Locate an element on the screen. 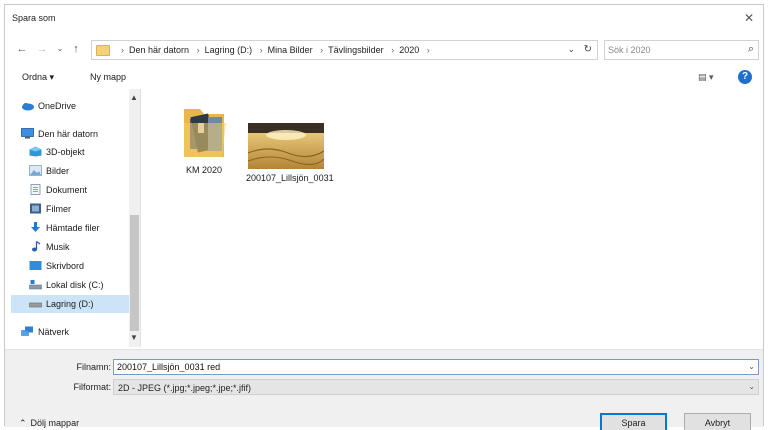  sidebar-item-label: Bilder is located at coordinates (58, 171).